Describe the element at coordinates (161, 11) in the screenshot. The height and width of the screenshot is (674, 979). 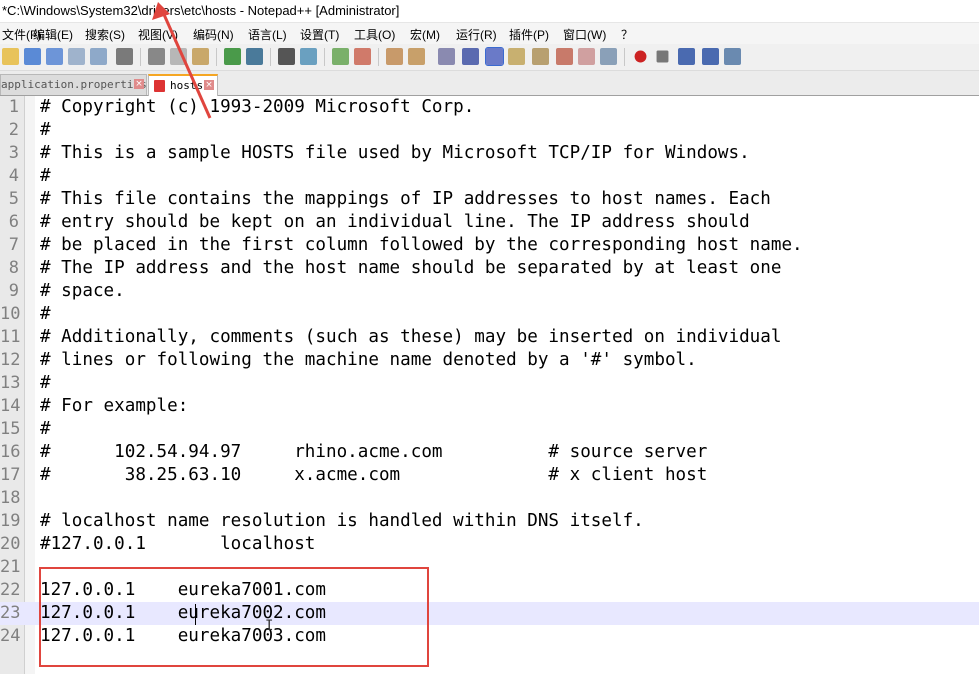
I see `arrow-head` at that location.